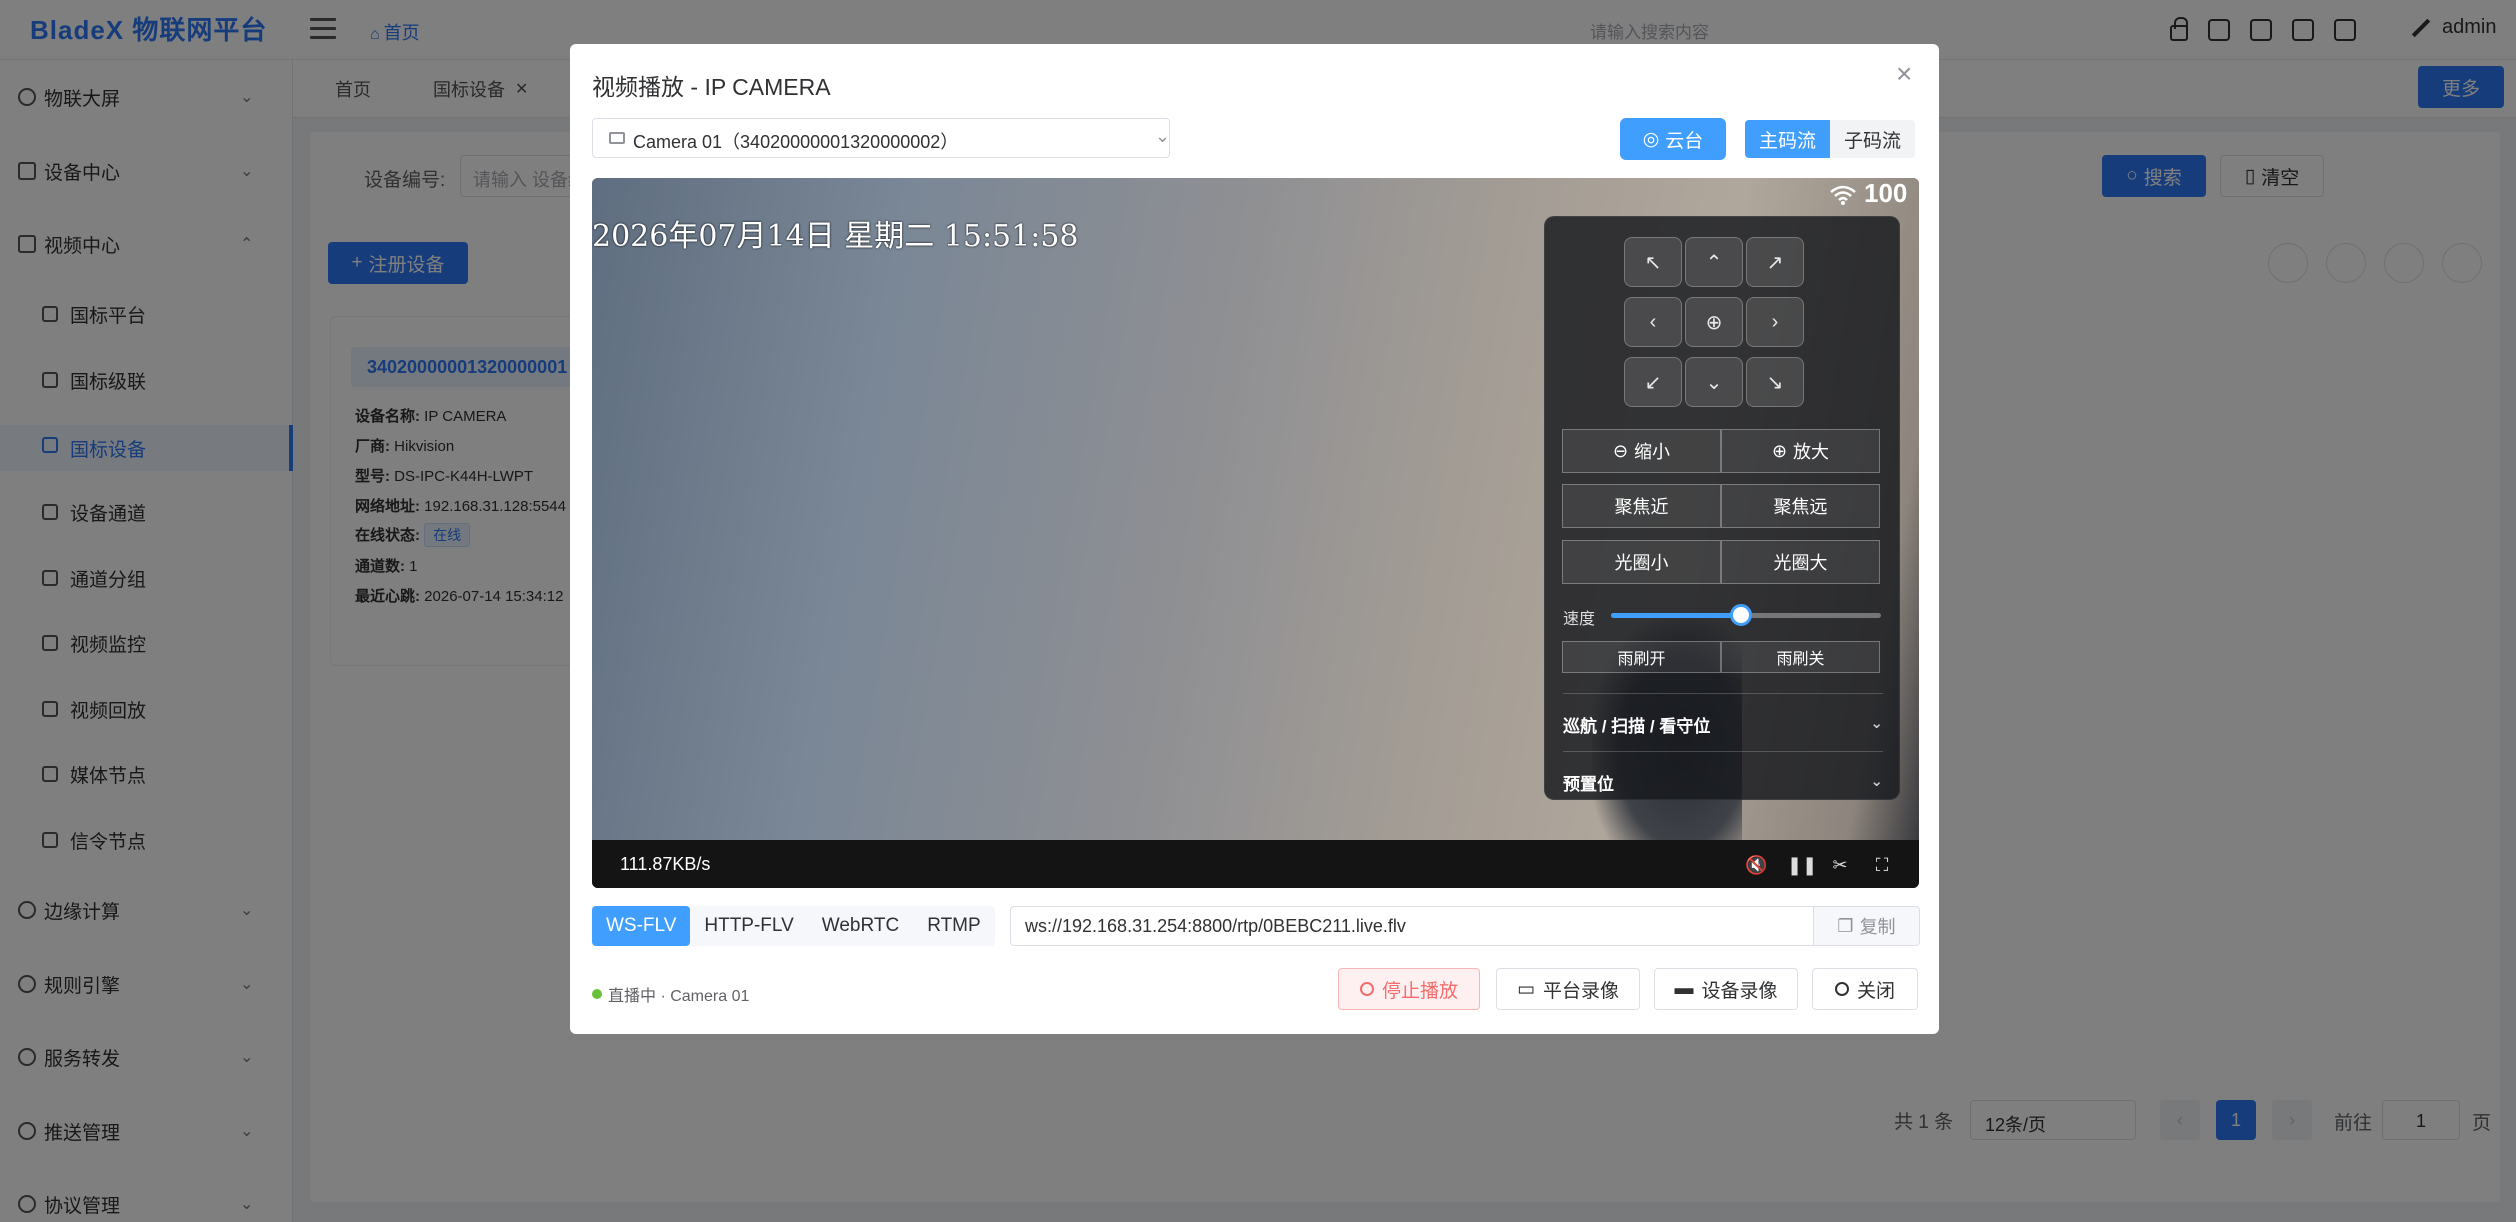 Image resolution: width=2516 pixels, height=1222 pixels. I want to click on ptz-up-button: ⌃, so click(1714, 262).